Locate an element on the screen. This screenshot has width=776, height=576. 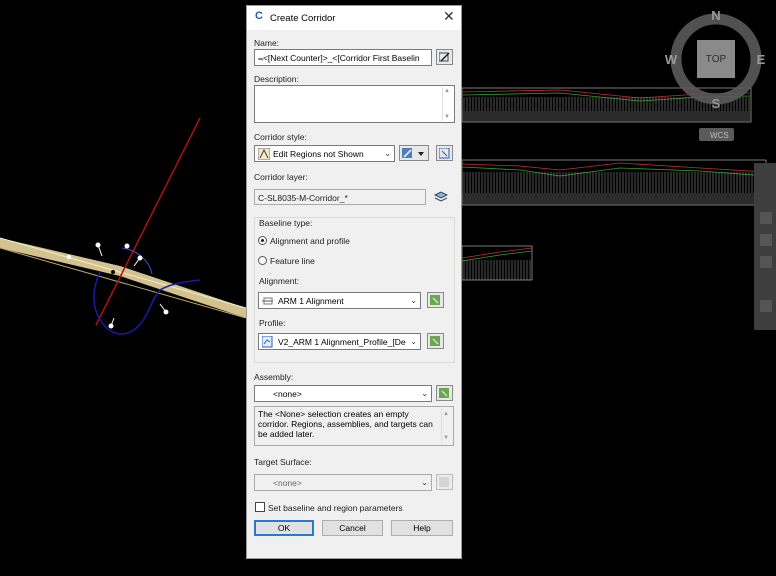
alignment-value: ARM 1 Alignment is located at coordinates (311, 301).